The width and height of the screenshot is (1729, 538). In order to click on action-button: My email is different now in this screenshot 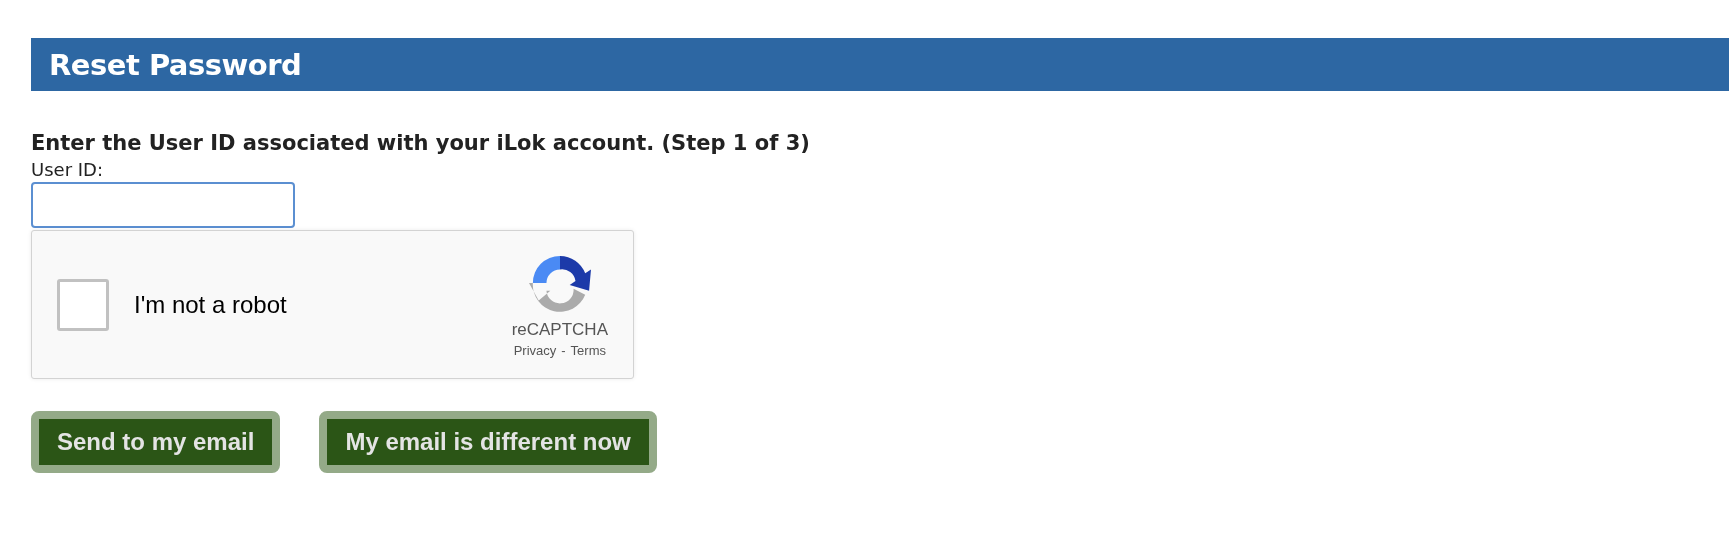, I will do `click(488, 442)`.